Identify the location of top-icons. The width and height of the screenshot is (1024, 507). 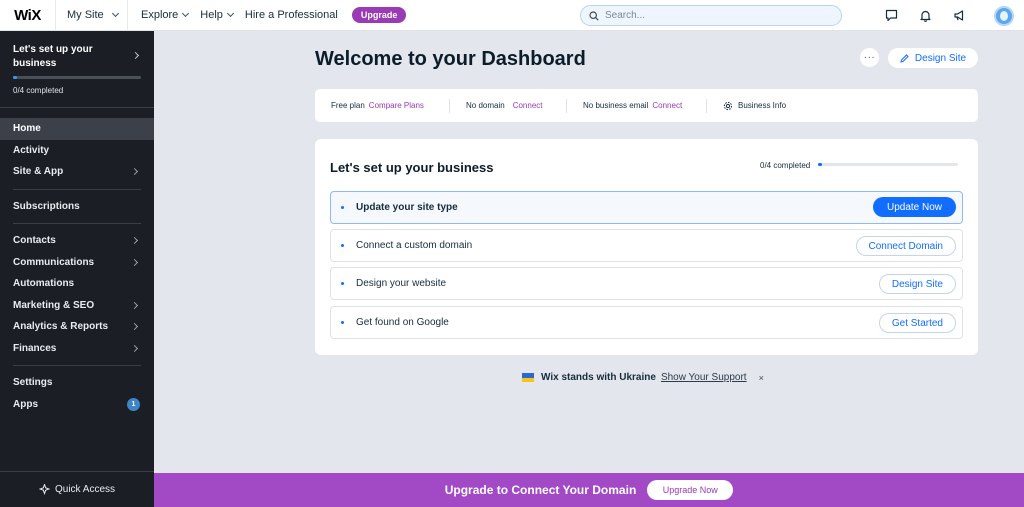
(949, 15).